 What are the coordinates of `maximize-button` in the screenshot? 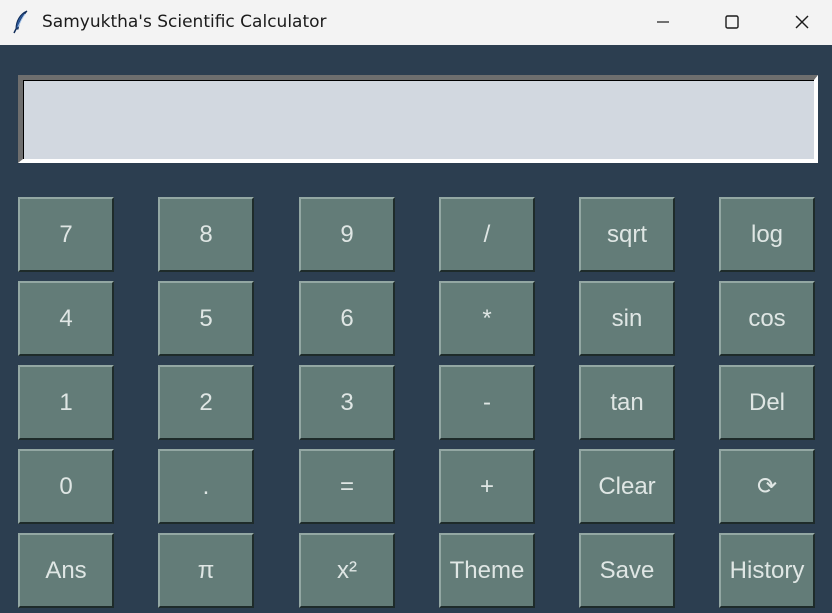 It's located at (732, 22).